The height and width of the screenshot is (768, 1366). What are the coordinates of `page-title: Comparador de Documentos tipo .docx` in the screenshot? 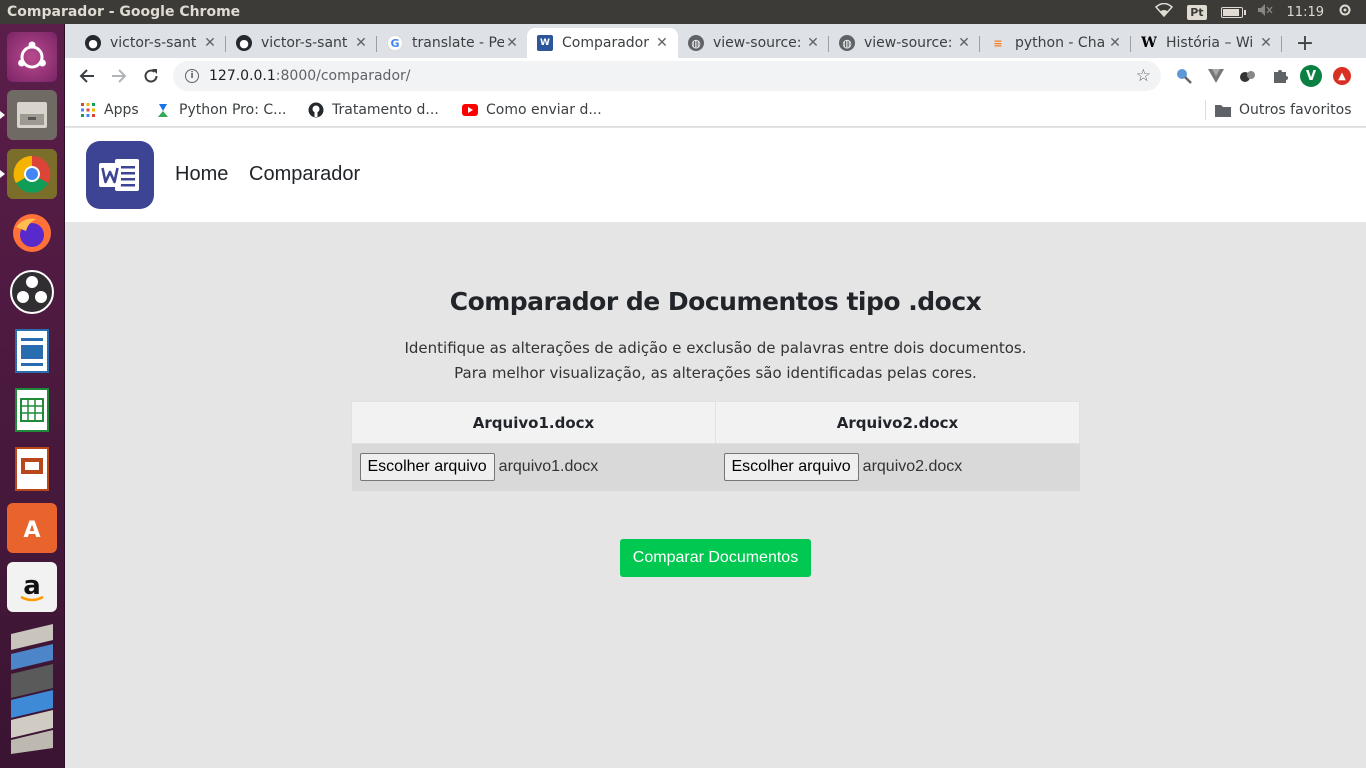 It's located at (715, 301).